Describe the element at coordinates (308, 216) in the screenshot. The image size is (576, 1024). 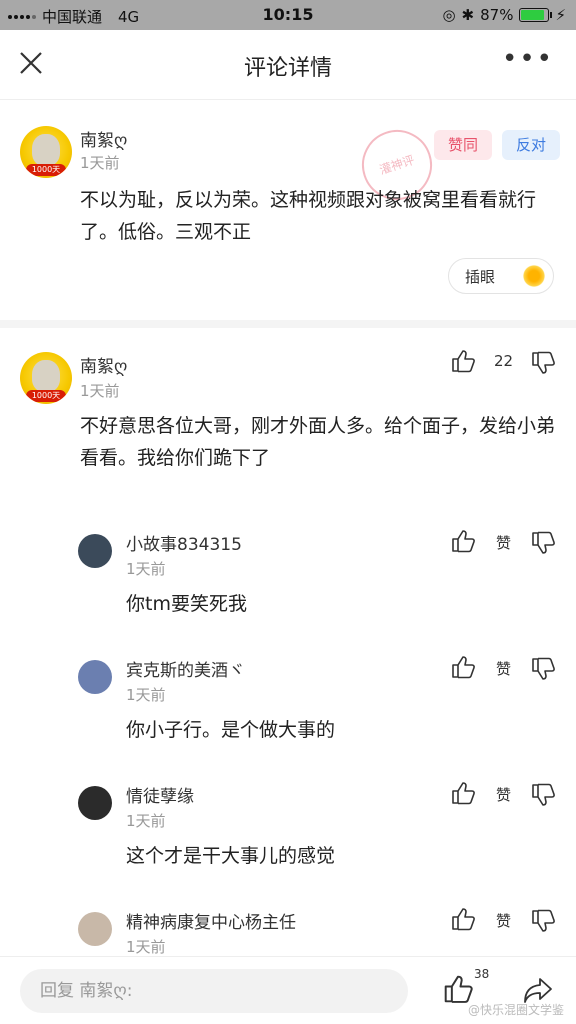
I see `comment-text: 不以为耻，反以为荣。这种视频跟对象被窝里看看就行了。低俗。三观不正` at that location.